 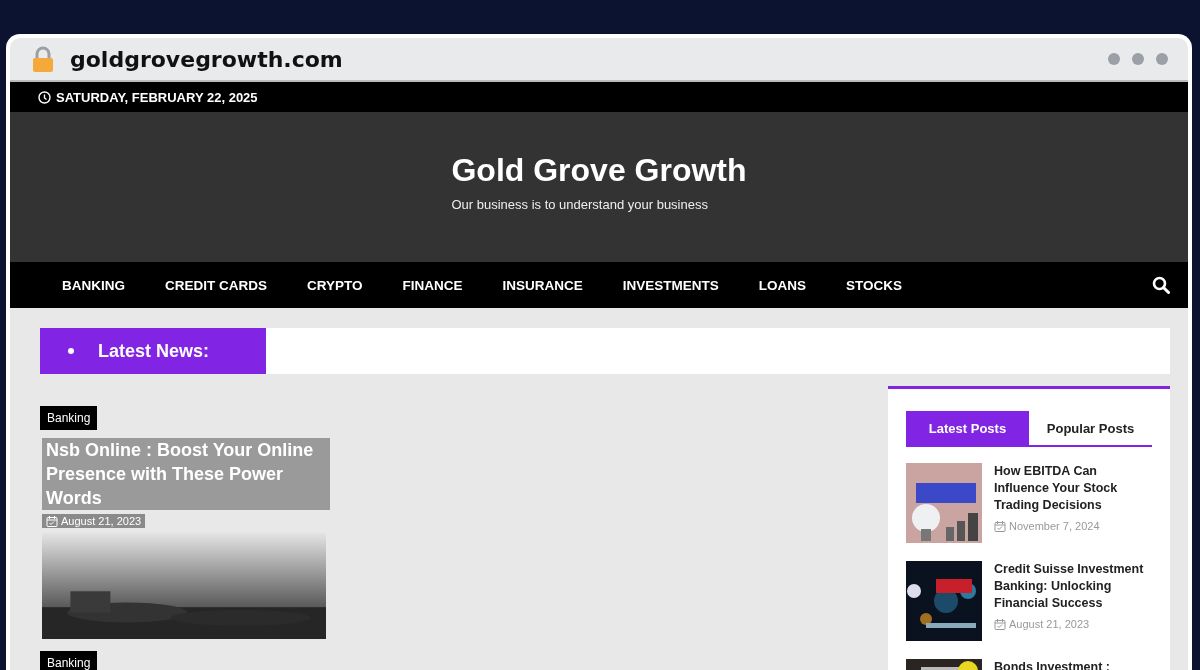 What do you see at coordinates (1090, 428) in the screenshot?
I see `sidebar-tab: Popular Posts` at bounding box center [1090, 428].